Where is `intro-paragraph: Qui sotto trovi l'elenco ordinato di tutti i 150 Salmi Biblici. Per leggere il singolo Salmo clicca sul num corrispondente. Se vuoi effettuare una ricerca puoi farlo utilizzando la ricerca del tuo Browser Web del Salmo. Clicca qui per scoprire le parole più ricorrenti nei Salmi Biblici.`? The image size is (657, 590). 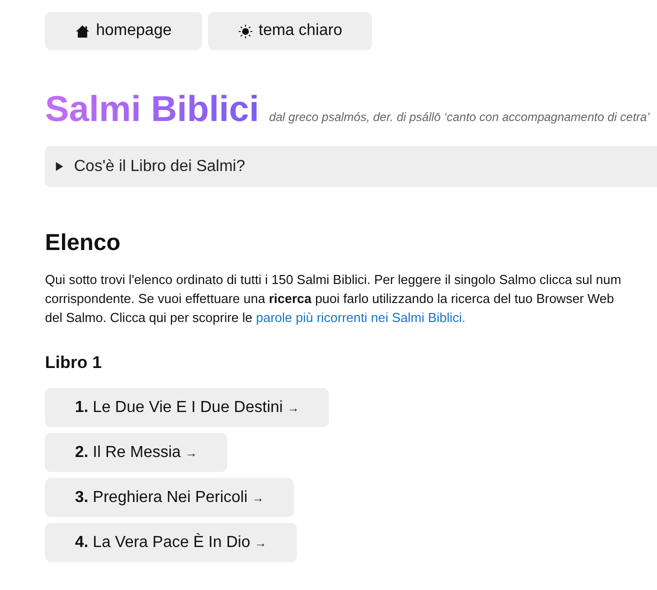
intro-paragraph: Qui sotto trovi l'elenco ordinato di tutti i 150 Salmi Biblici. Per leggere il singolo Salmo clicca sul num corrispondente. Se vuoi effettuare una ricerca puoi farlo utilizzando la ricerca del tuo Browser Web del Salmo. Clicca qui per scoprire le parole più ricorrenti nei Salmi Biblici. is located at coordinates (333, 299).